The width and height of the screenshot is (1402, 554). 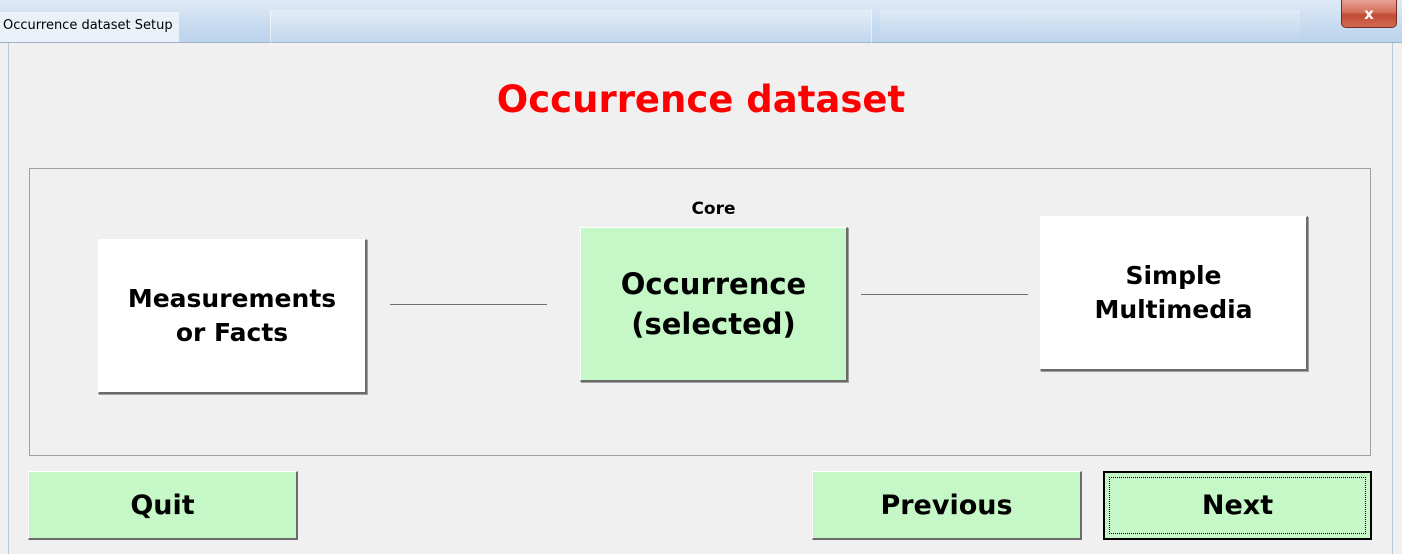 I want to click on quit-button: Quit, so click(x=163, y=505).